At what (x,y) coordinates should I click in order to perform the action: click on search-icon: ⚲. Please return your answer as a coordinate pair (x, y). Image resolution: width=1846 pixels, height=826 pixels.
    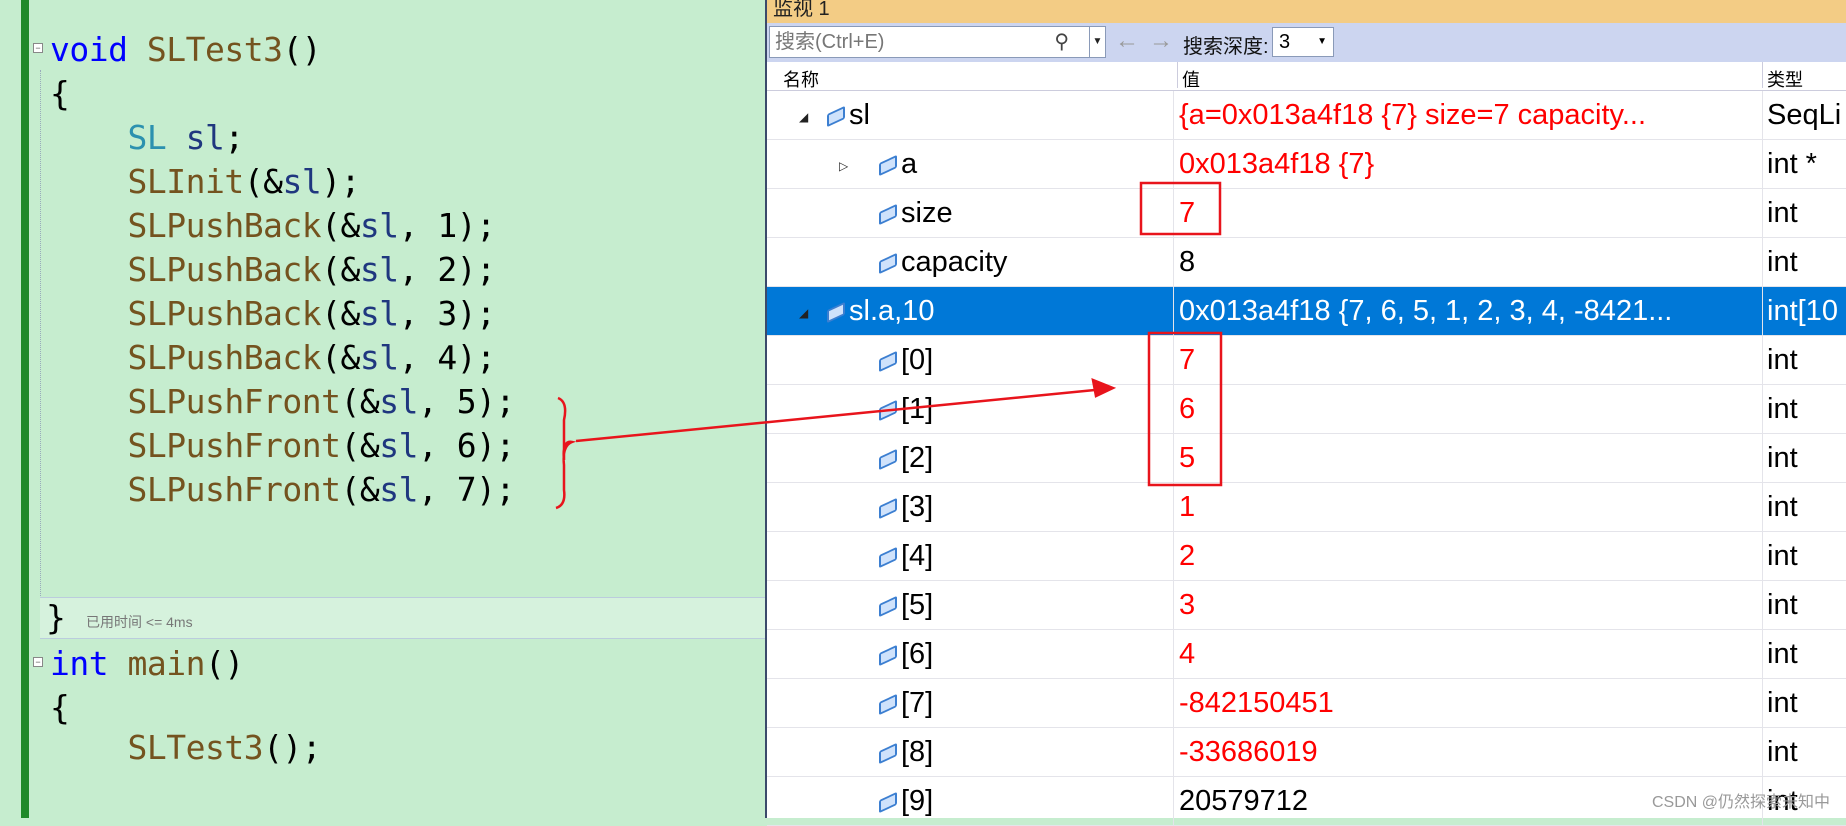
    Looking at the image, I should click on (1061, 42).